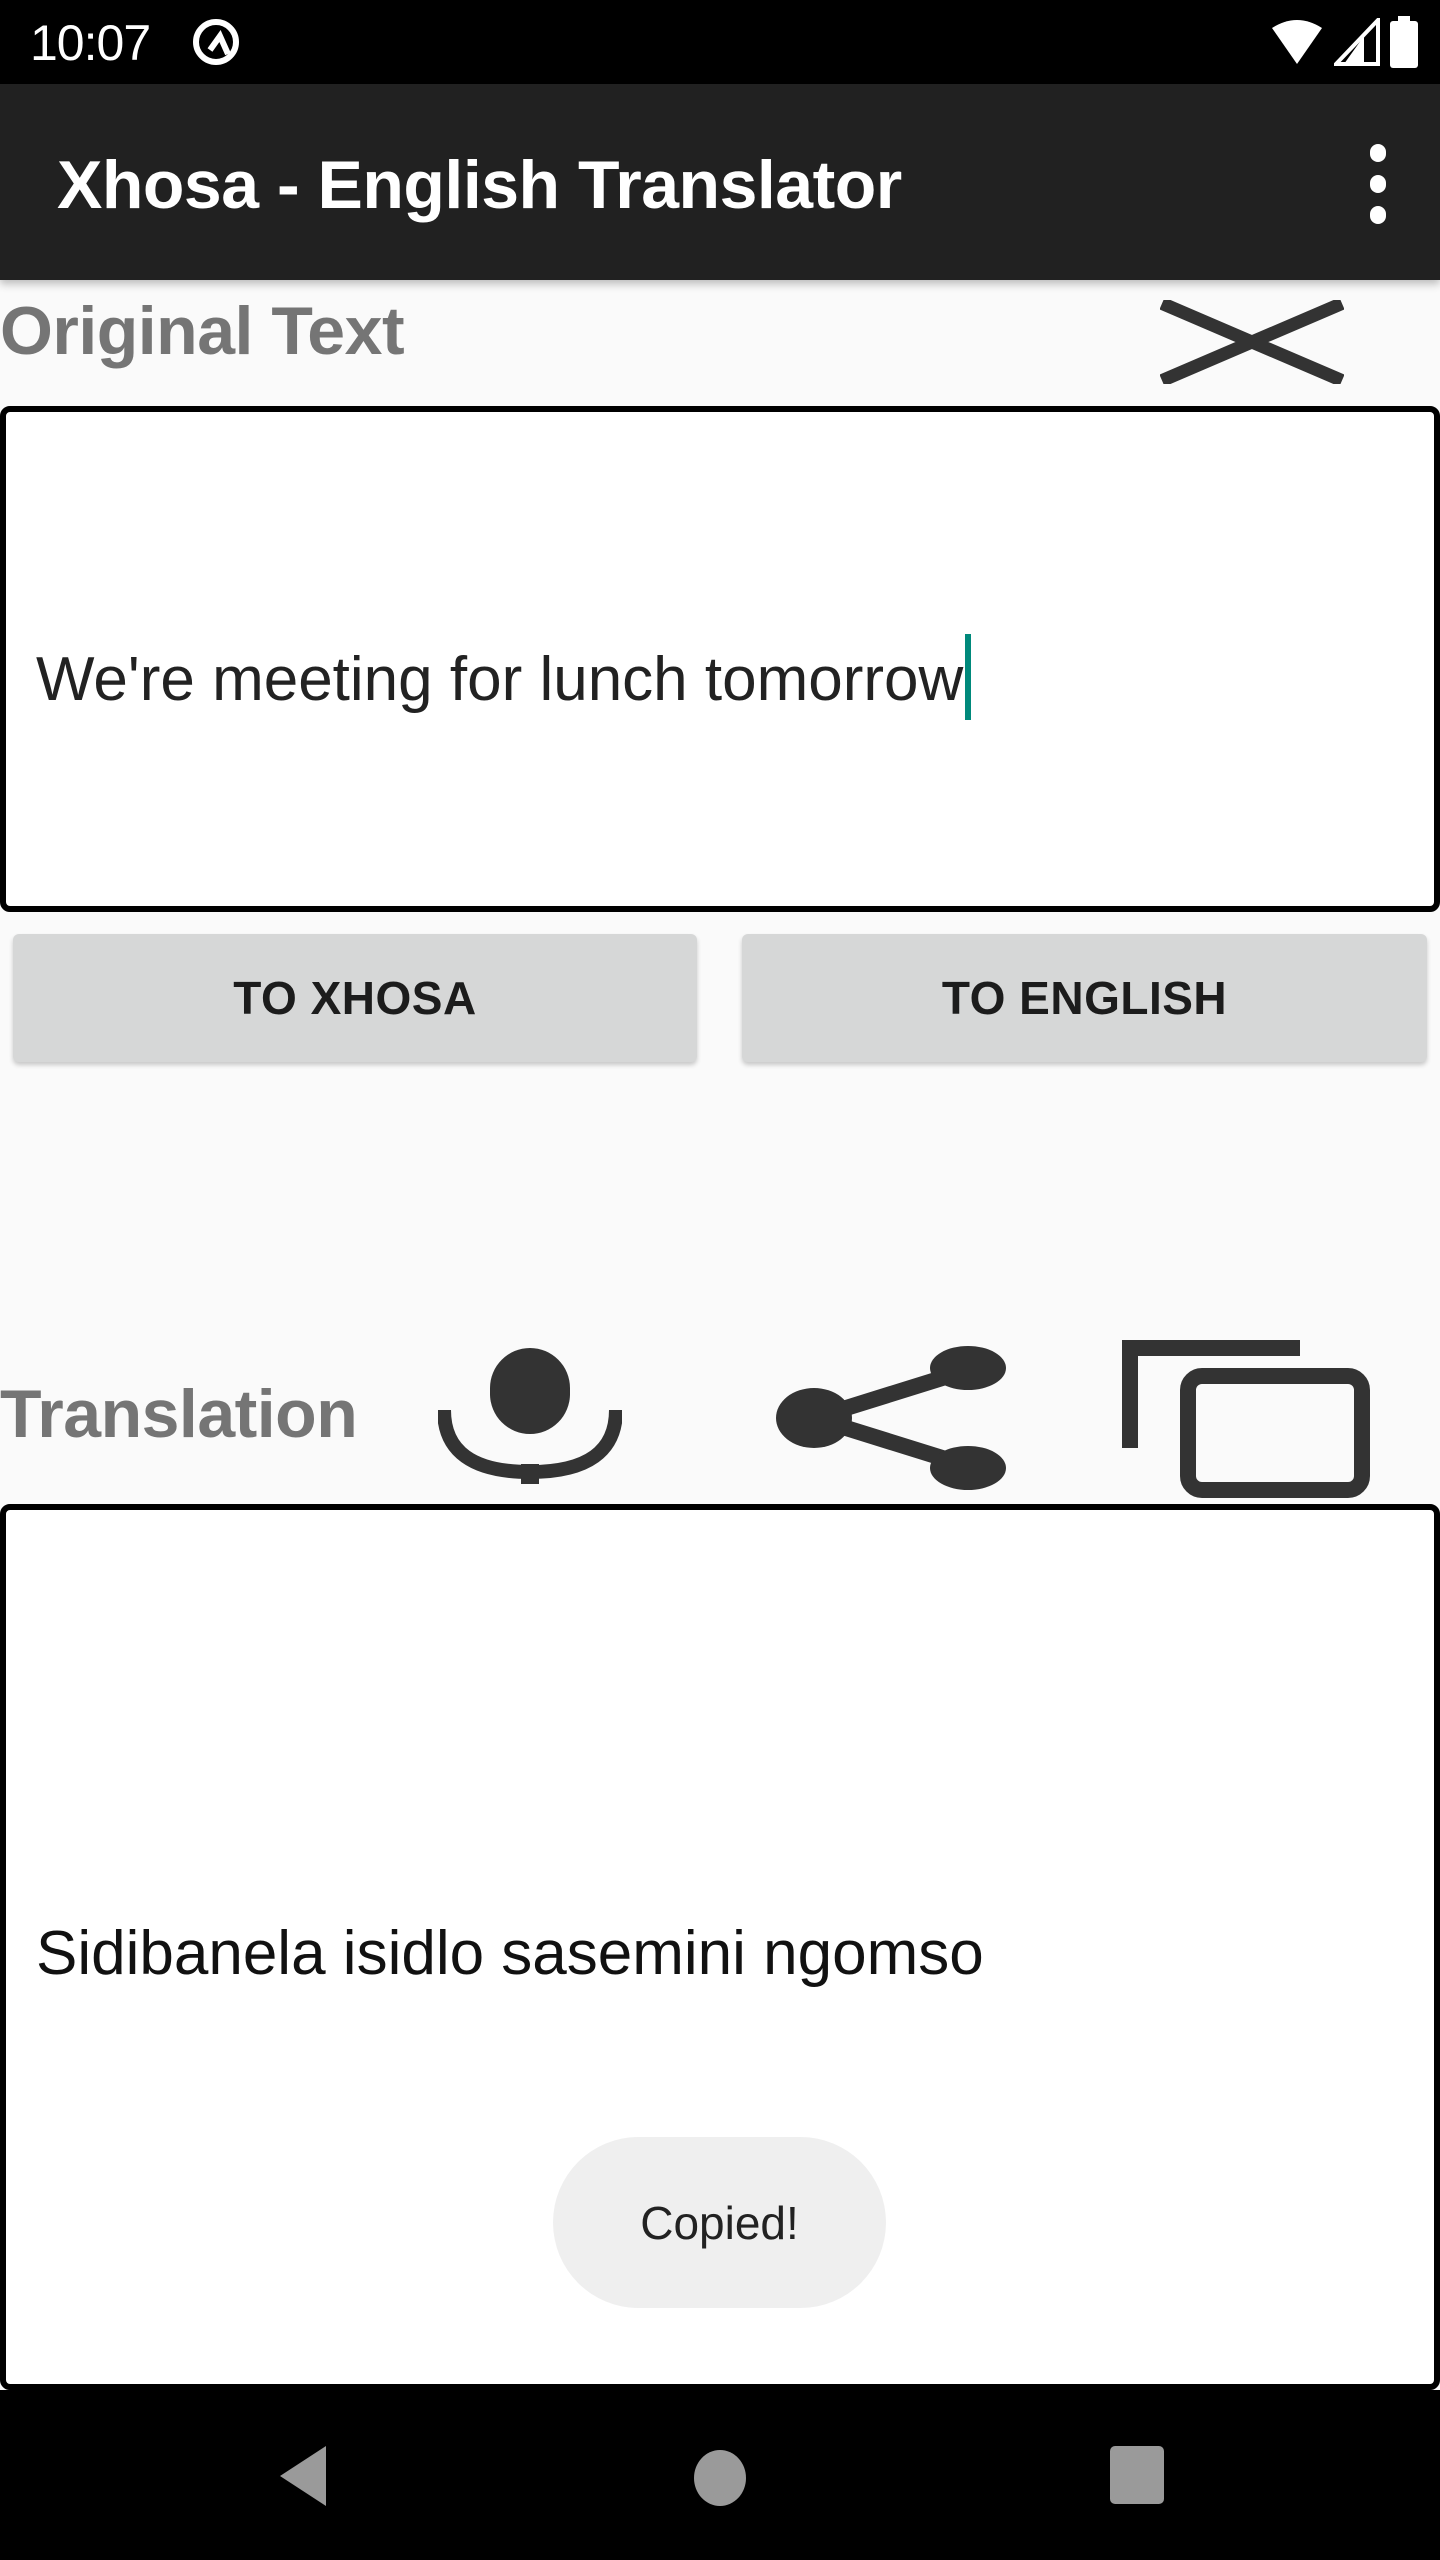 This screenshot has width=1440, height=2560. I want to click on text-cursor, so click(968, 677).